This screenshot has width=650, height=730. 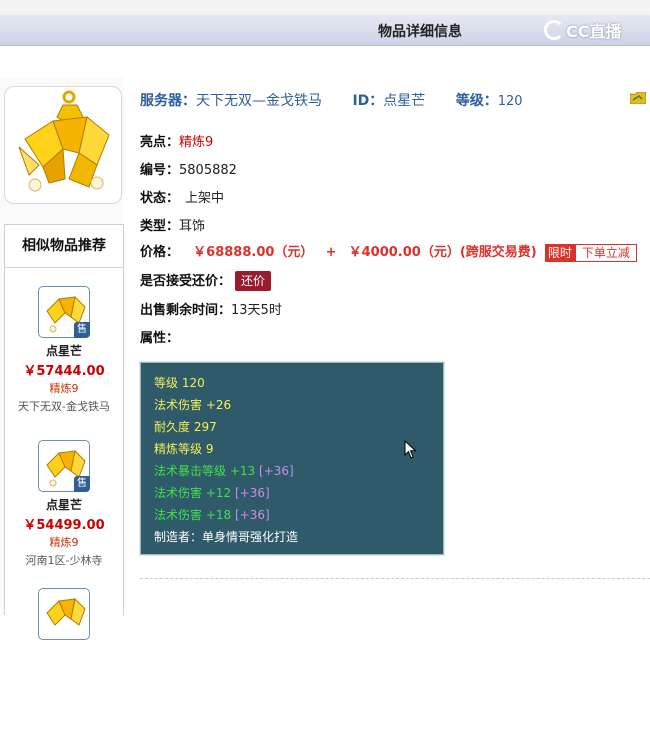 I want to click on bargain-button: 还价, so click(x=253, y=281).